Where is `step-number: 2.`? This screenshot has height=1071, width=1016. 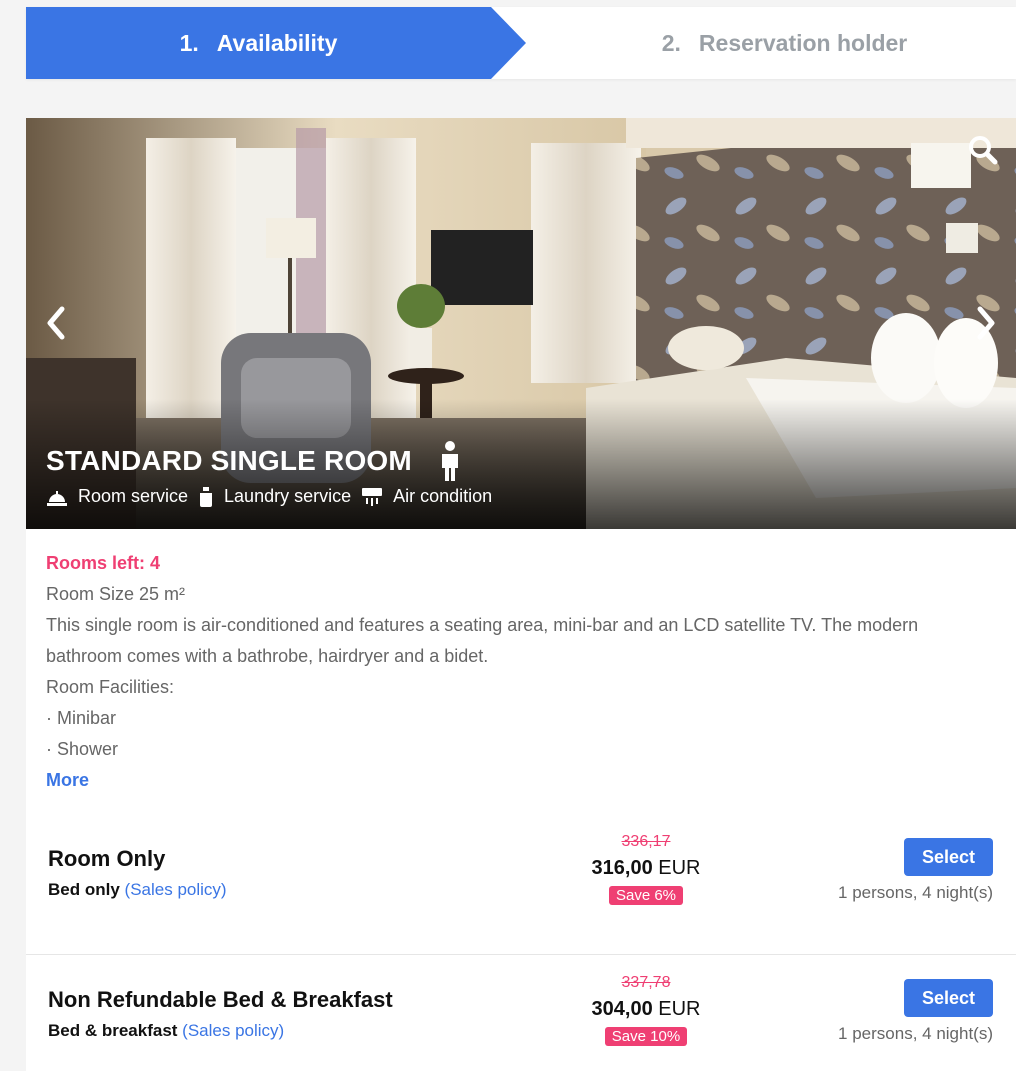
step-number: 2. is located at coordinates (671, 42).